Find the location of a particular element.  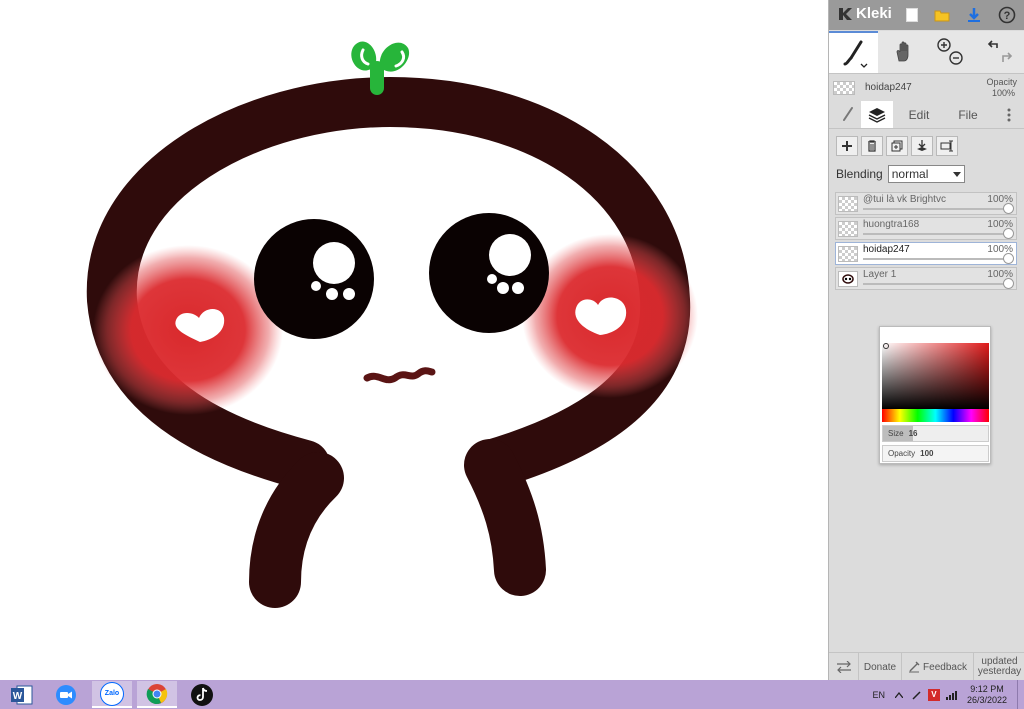

color-cursor is located at coordinates (886, 346).